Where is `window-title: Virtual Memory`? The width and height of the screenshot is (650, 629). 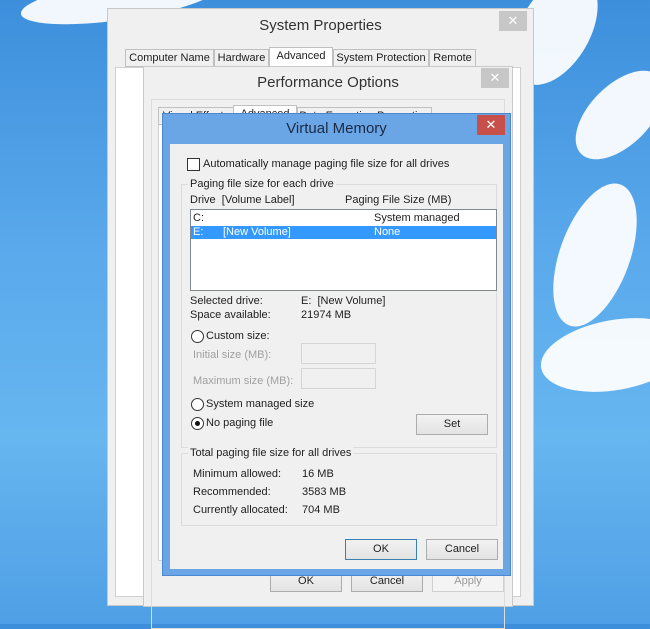
window-title: Virtual Memory is located at coordinates (336, 128).